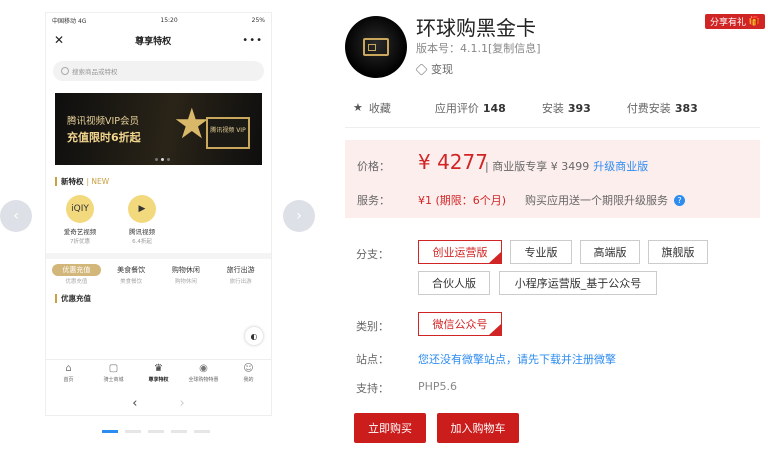  What do you see at coordinates (754, 21) in the screenshot?
I see `gift-icon: 🎁` at bounding box center [754, 21].